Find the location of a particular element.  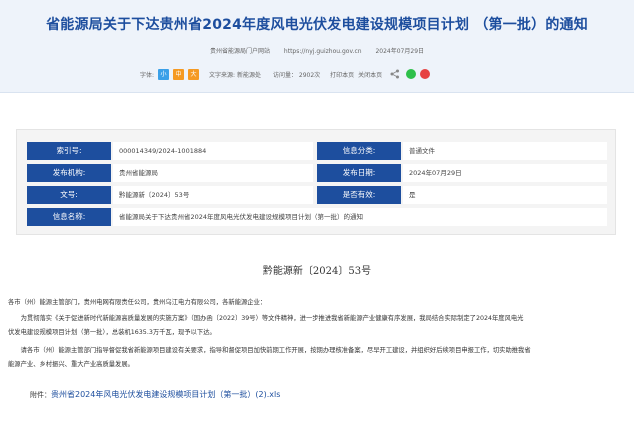

font-large-button: 大 is located at coordinates (194, 74).